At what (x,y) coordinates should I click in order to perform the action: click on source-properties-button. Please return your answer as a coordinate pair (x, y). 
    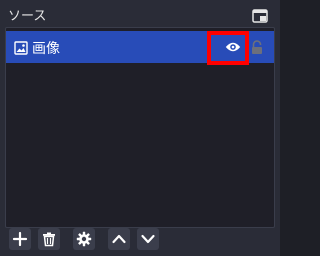
    Looking at the image, I should click on (84, 239).